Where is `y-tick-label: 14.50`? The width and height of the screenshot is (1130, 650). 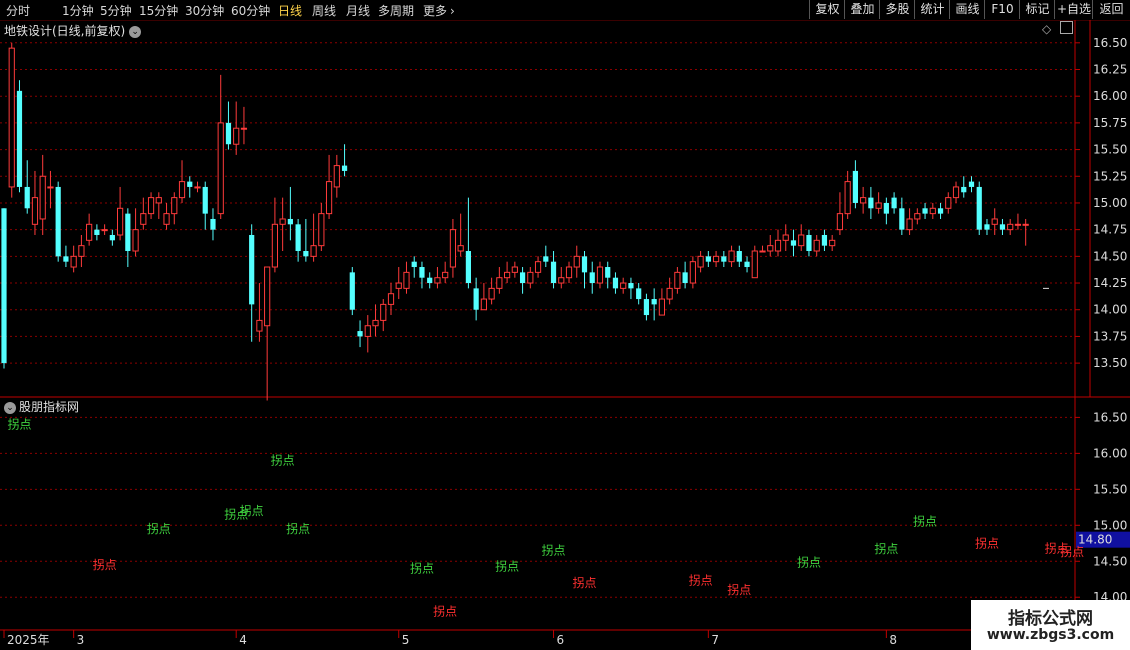 y-tick-label: 14.50 is located at coordinates (1110, 256).